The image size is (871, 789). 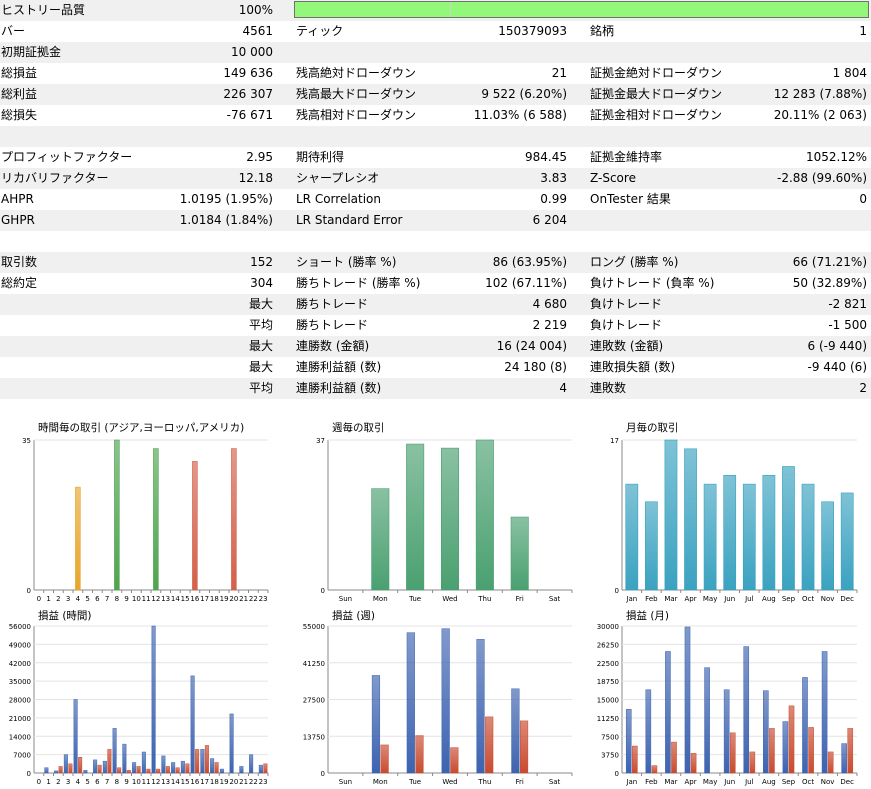 I want to click on x-tick-label: 22, so click(x=253, y=782).